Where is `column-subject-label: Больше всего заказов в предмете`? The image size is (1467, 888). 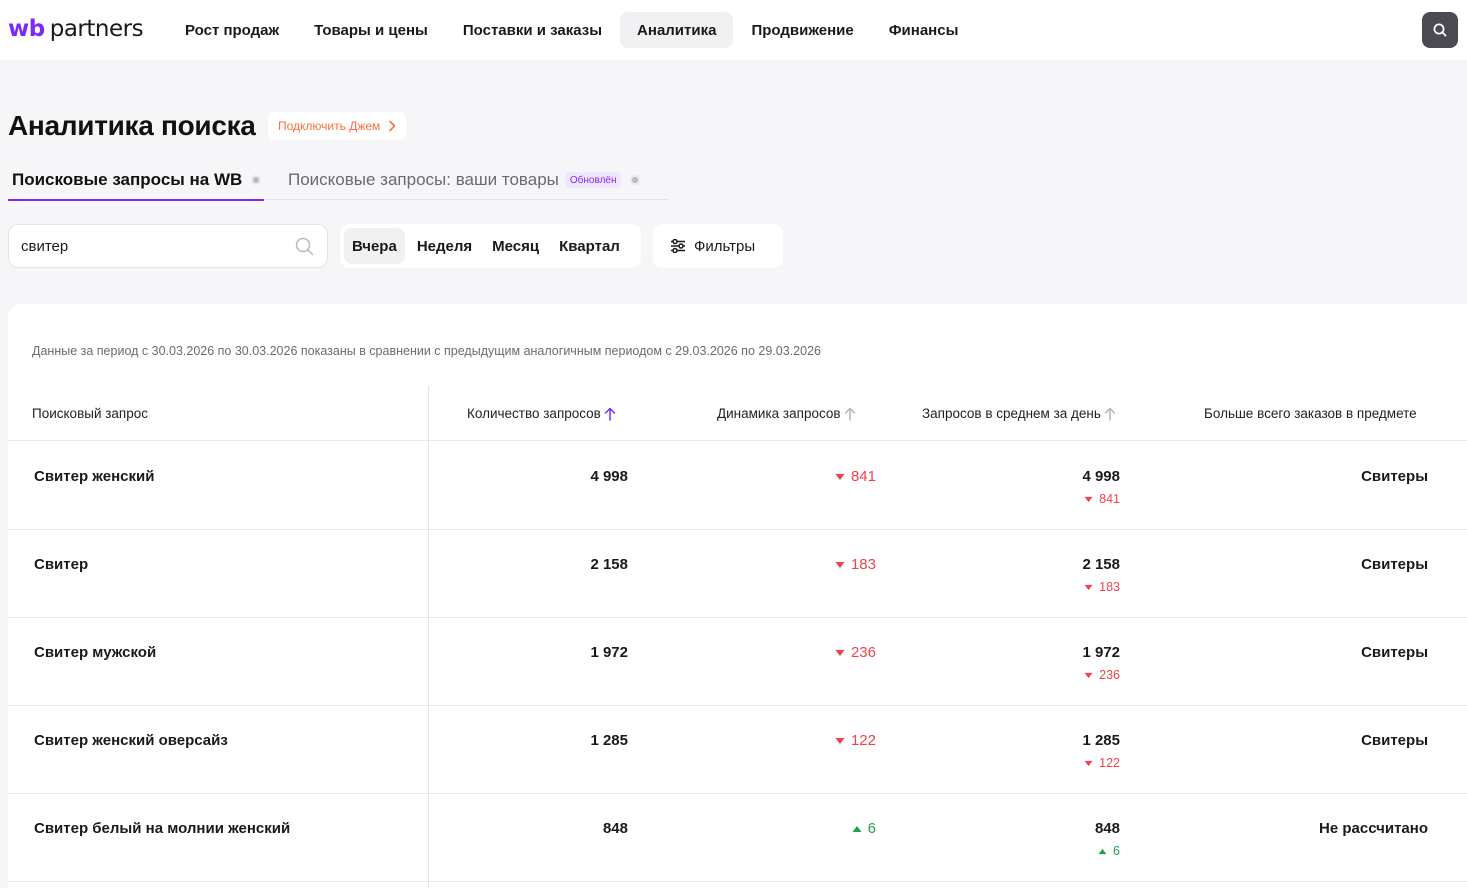 column-subject-label: Больше всего заказов в предмете is located at coordinates (1310, 413).